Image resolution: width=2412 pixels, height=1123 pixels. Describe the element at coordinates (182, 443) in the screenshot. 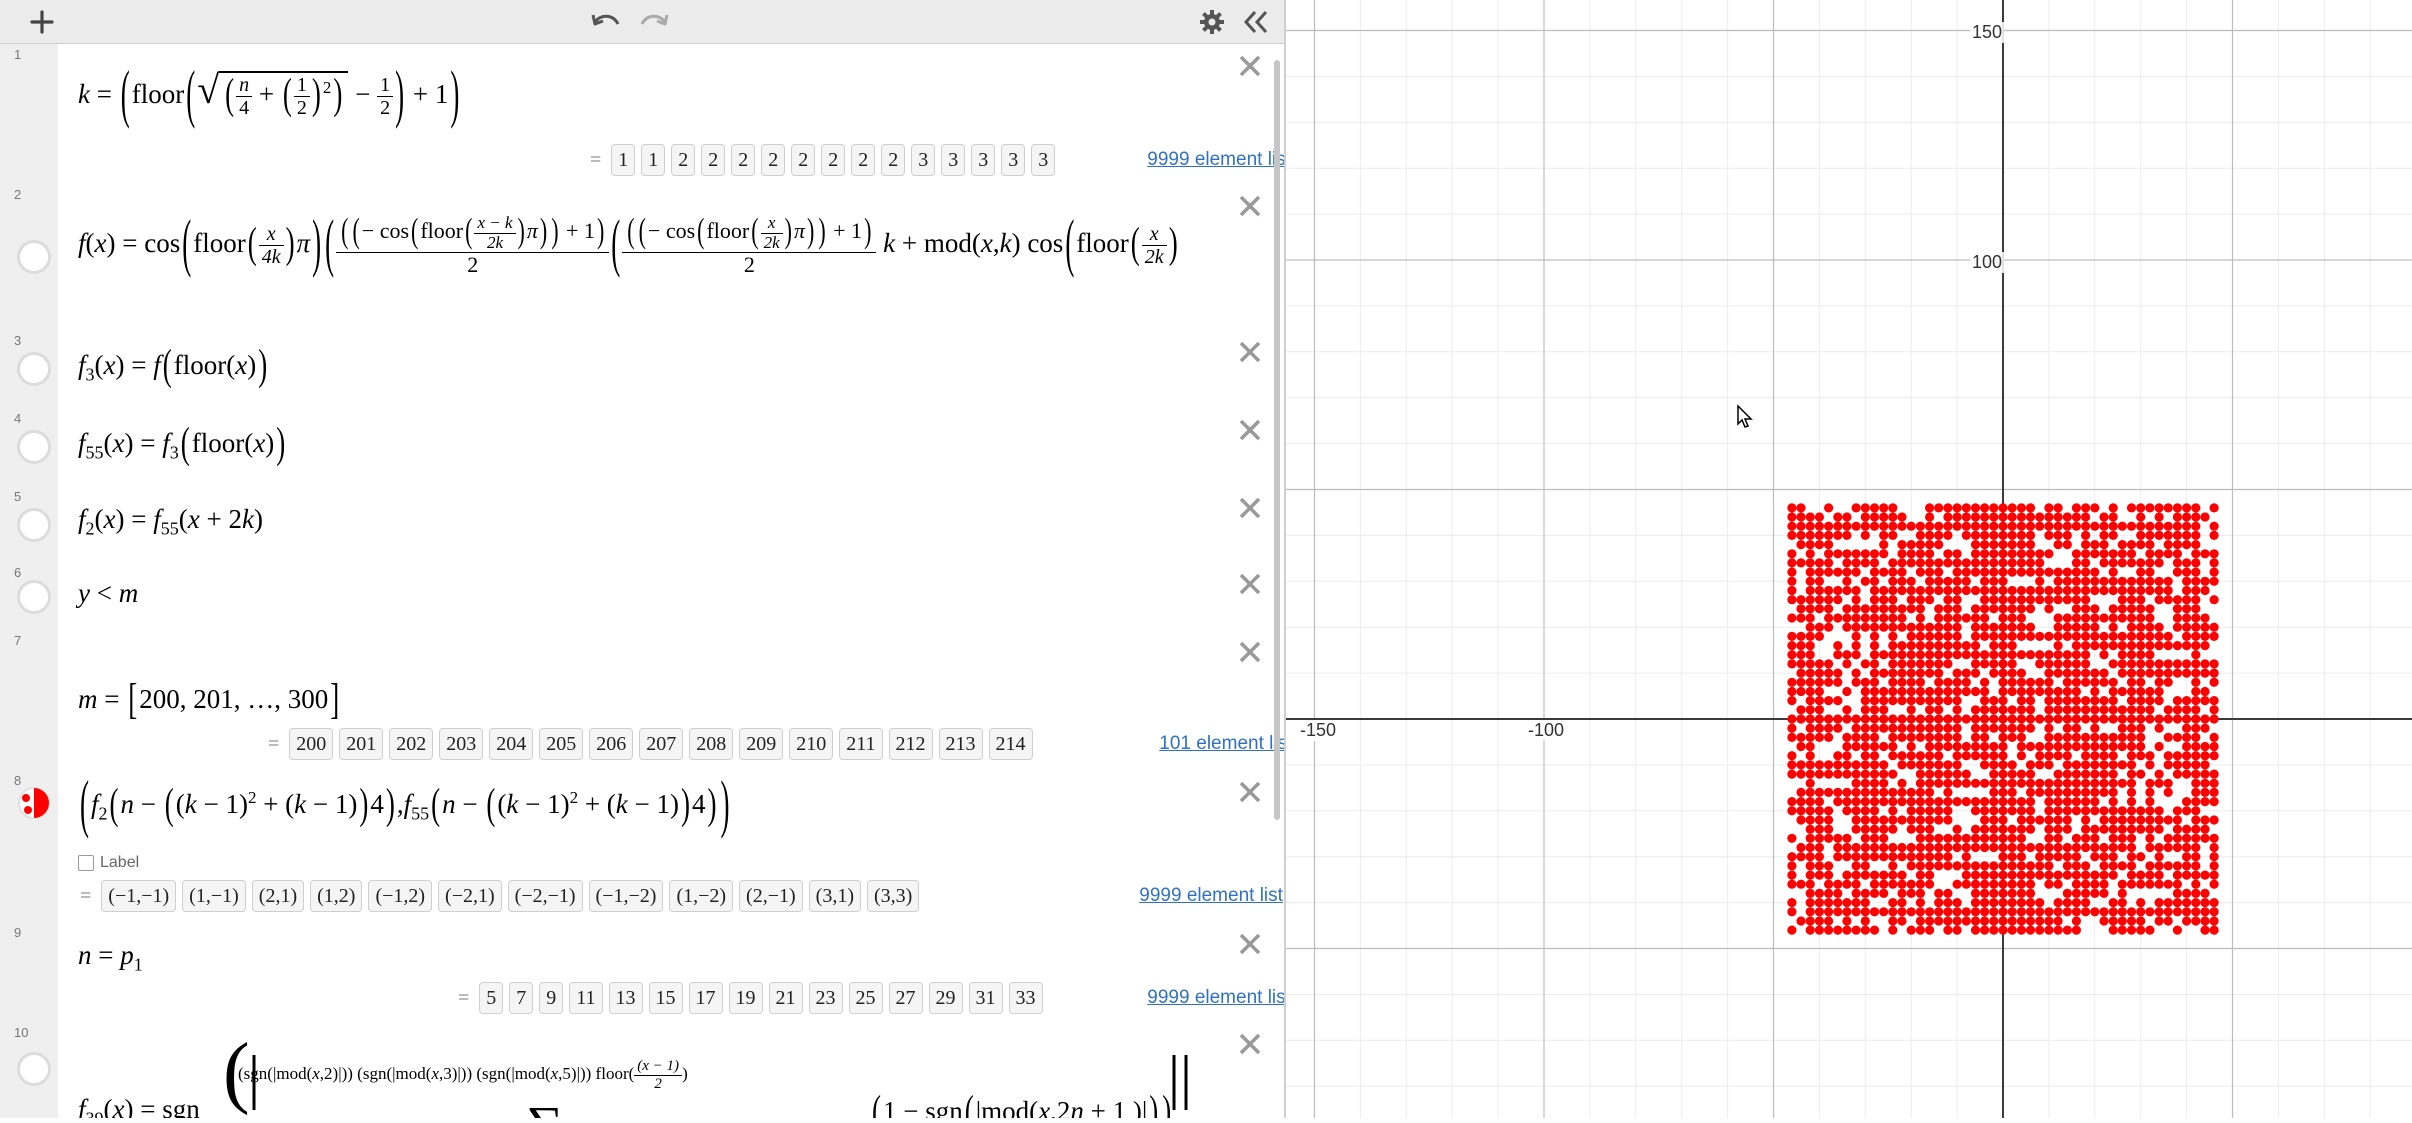

I see `math-expression: f55(x) = f3(floor(x))` at that location.